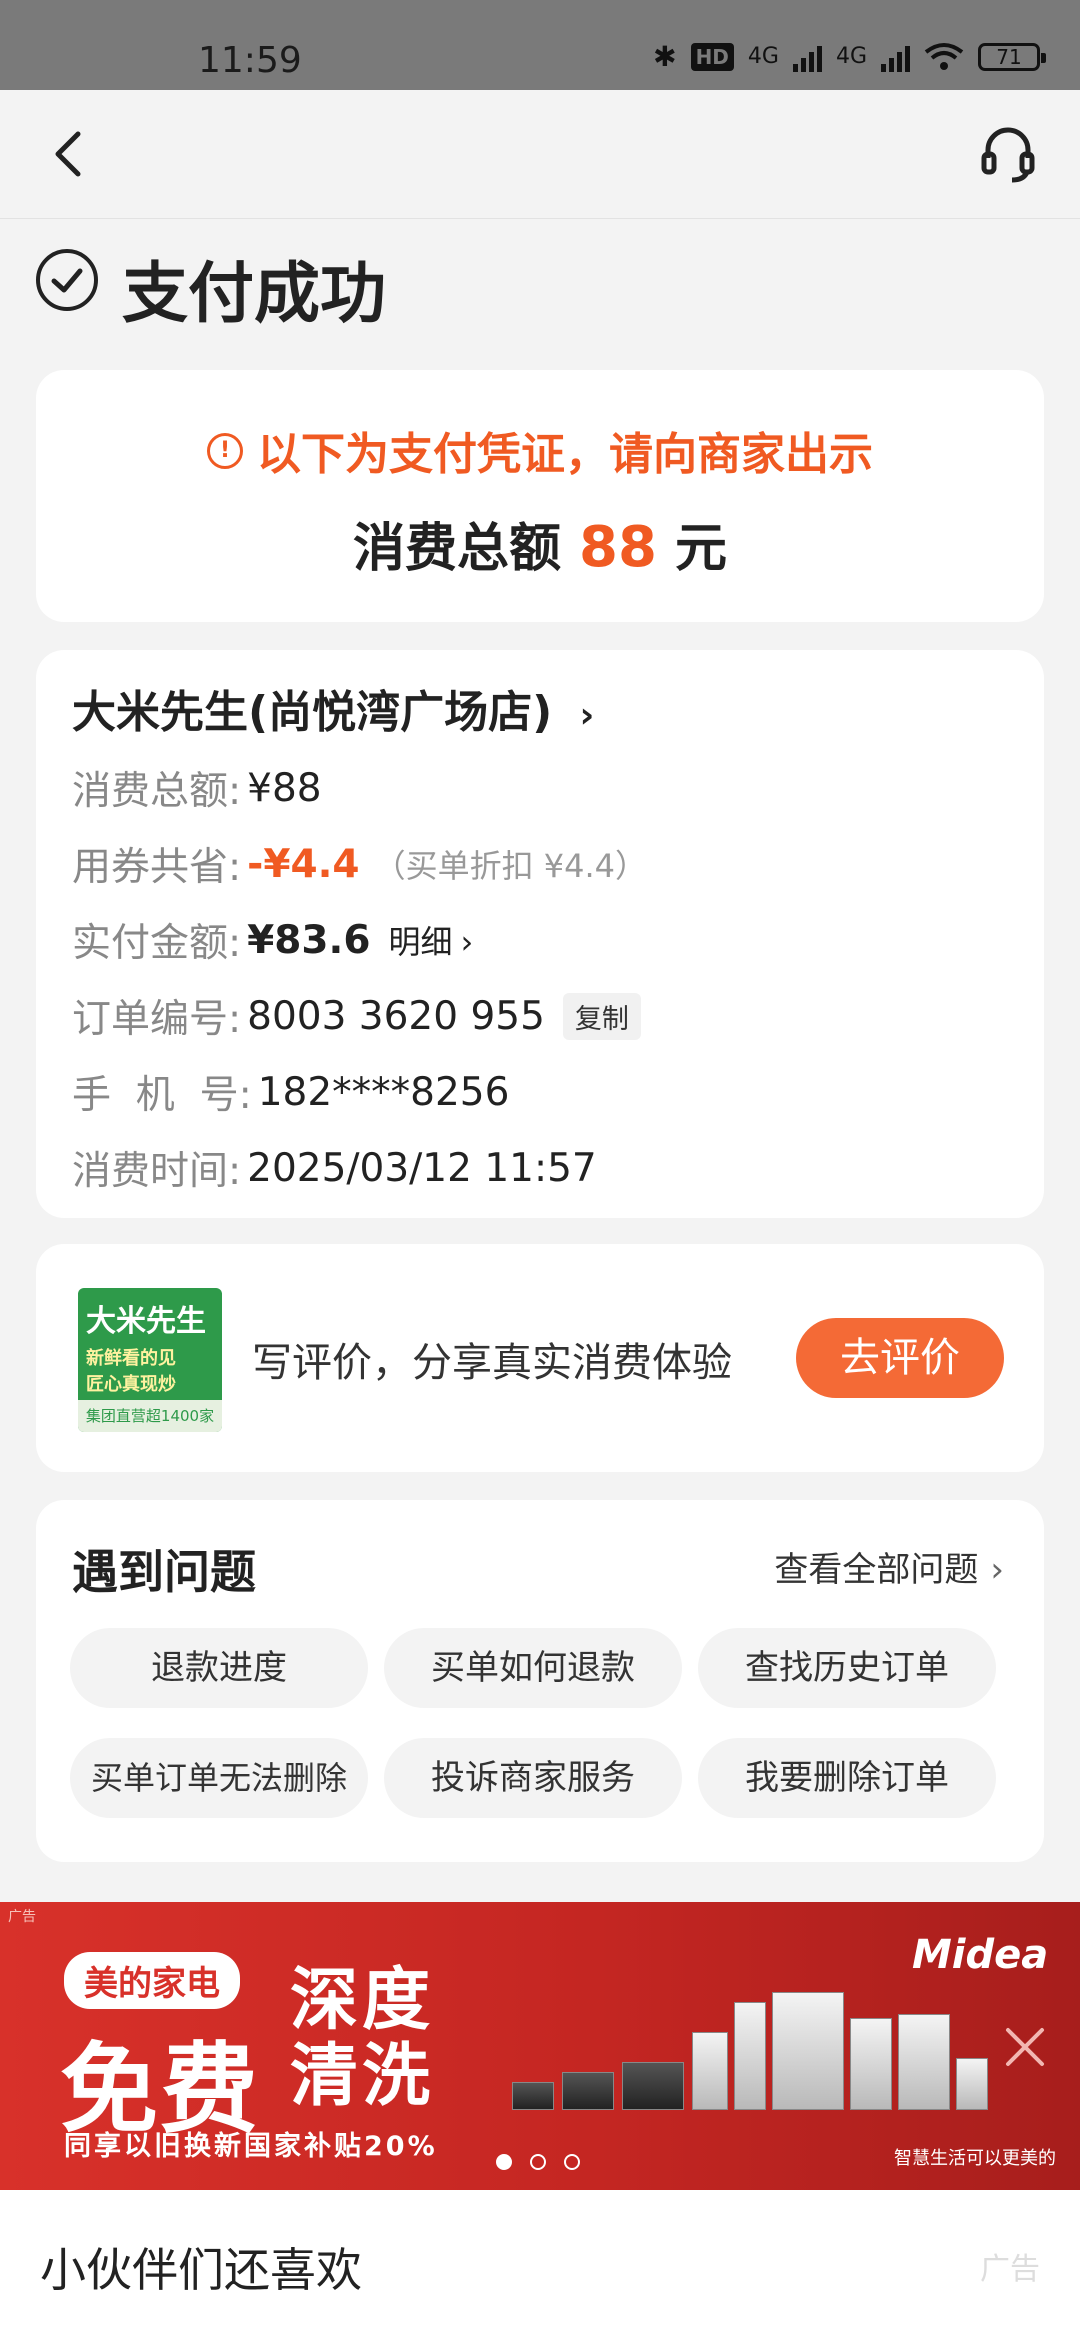 The width and height of the screenshot is (1080, 2340). What do you see at coordinates (533, 1668) in the screenshot?
I see `faq-chip: 买单如何退款` at bounding box center [533, 1668].